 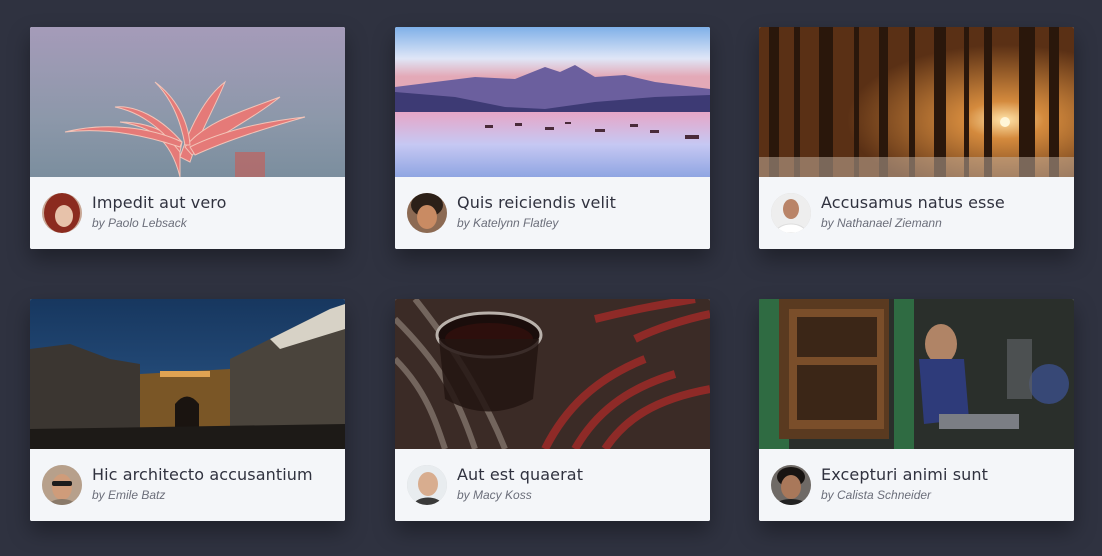 What do you see at coordinates (552, 485) in the screenshot?
I see `card-footer: Aut est quaerat by Macy Koss` at bounding box center [552, 485].